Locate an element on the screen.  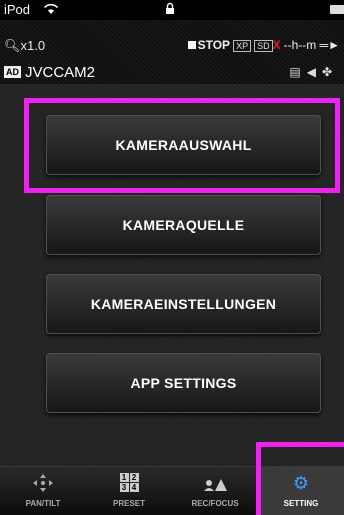
status-icons: ▤◀✤ is located at coordinates (313, 72).